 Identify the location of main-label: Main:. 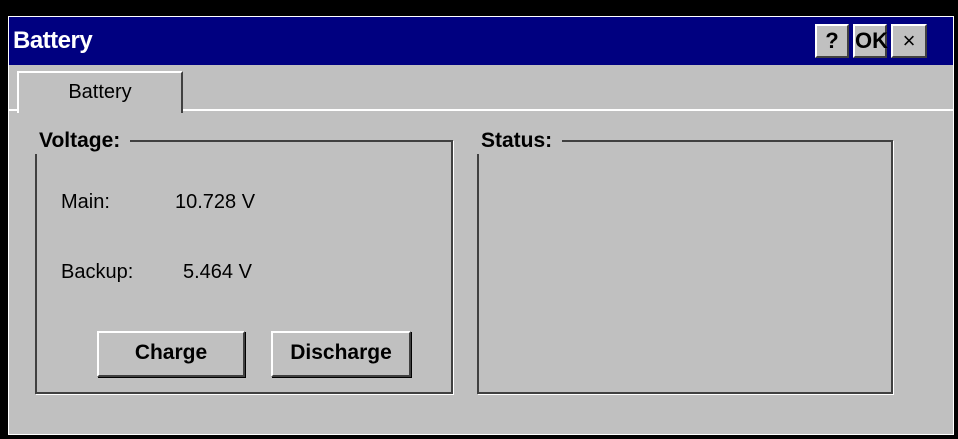
(85, 202).